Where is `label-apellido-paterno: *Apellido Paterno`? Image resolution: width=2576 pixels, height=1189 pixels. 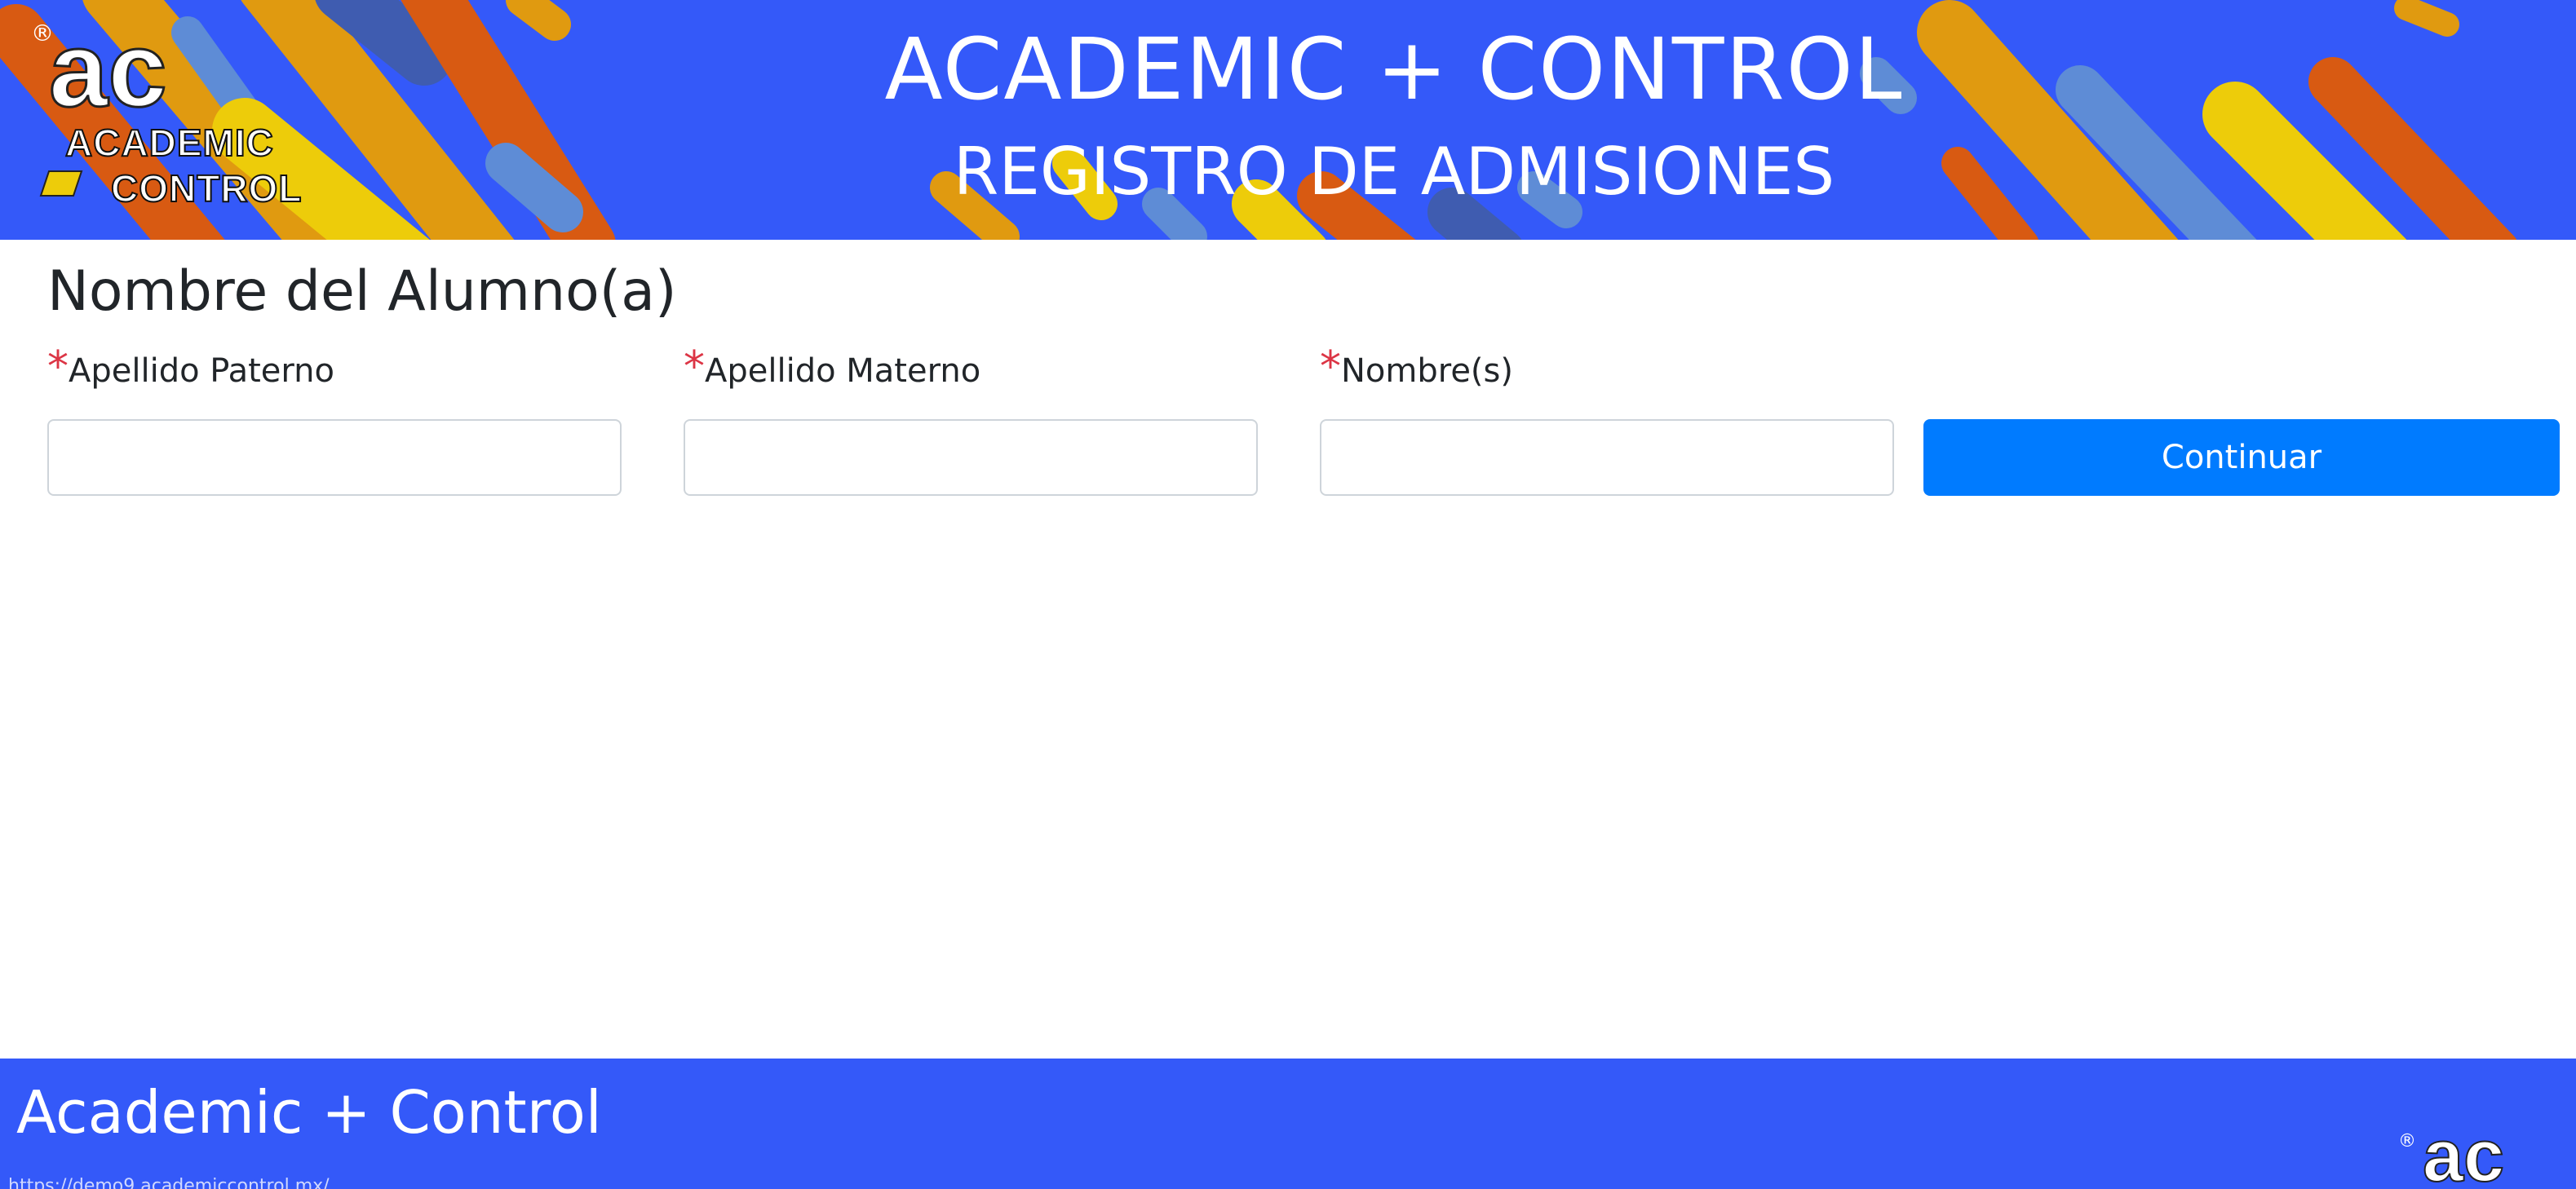 label-apellido-paterno: *Apellido Paterno is located at coordinates (190, 368).